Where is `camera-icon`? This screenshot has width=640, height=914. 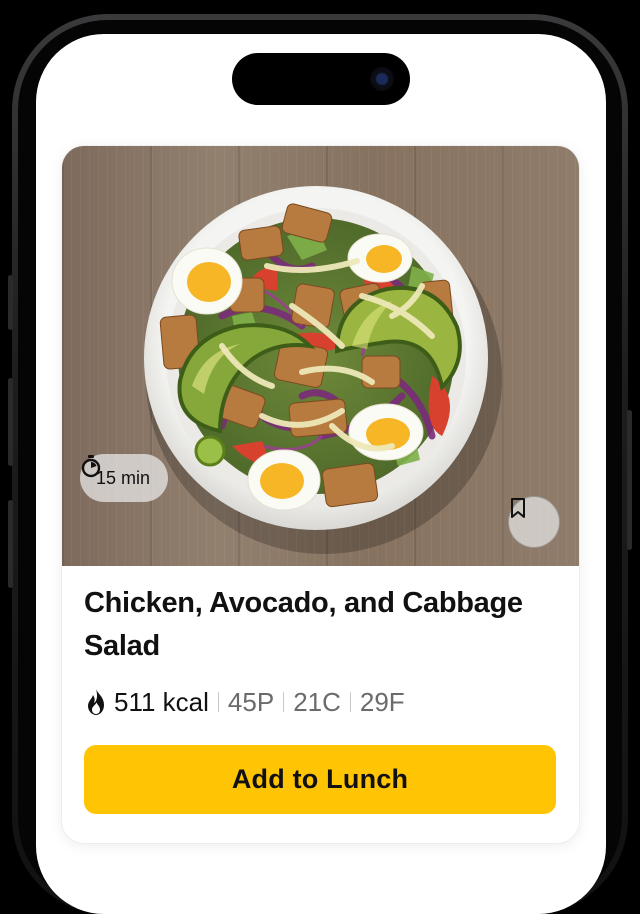
camera-icon is located at coordinates (382, 79).